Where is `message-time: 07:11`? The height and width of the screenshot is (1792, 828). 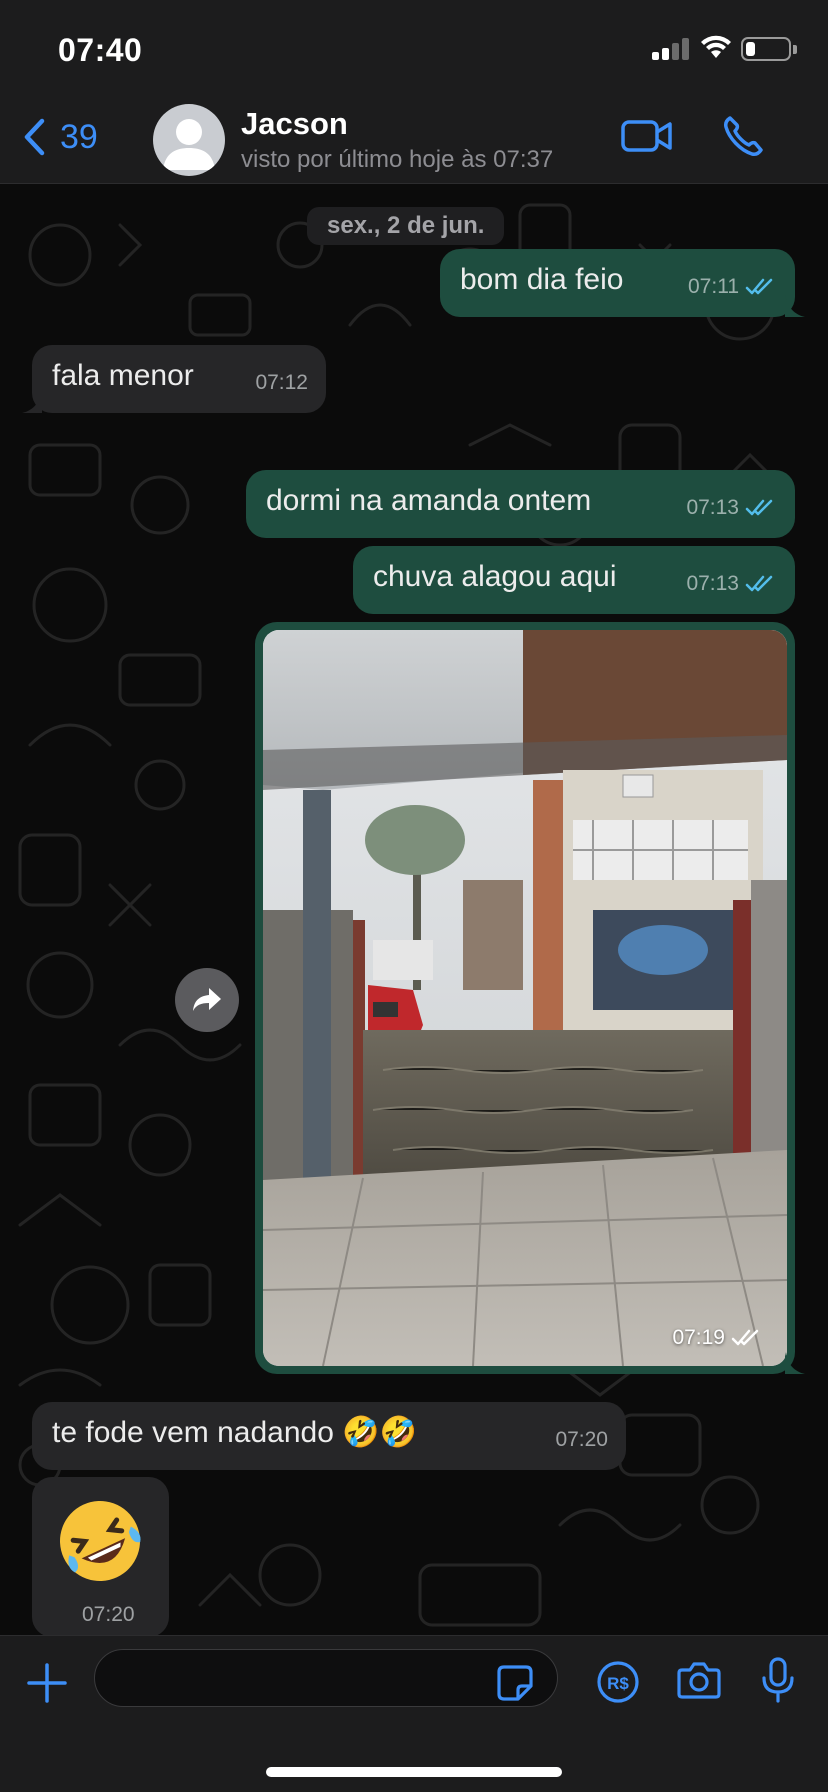 message-time: 07:11 is located at coordinates (713, 286).